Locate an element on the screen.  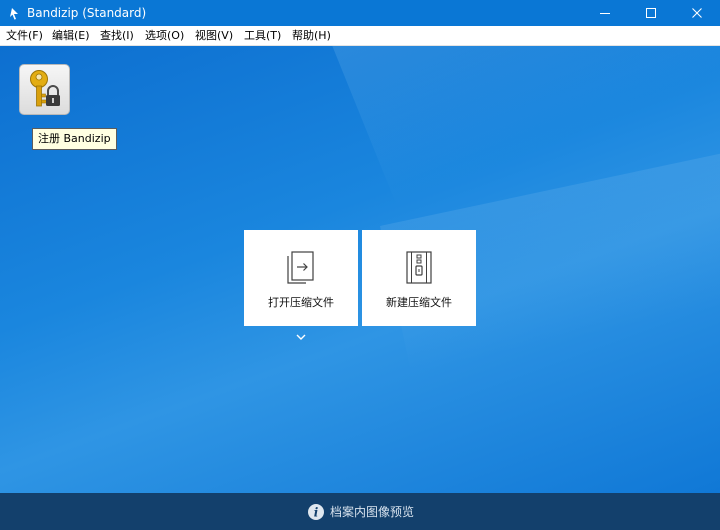
maximize-button is located at coordinates (651, 13).